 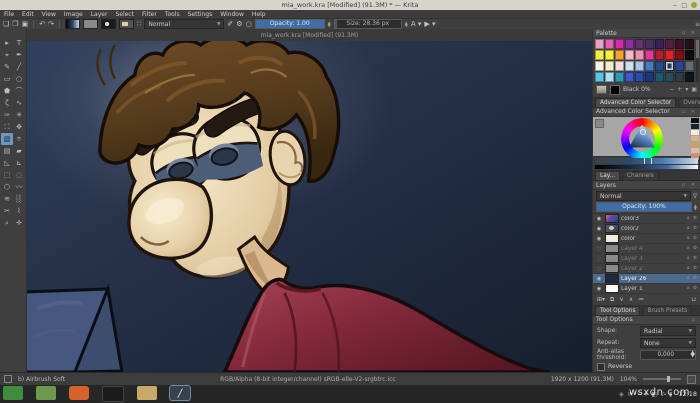 I want to click on new-document-icon: ❏, so click(x=6, y=24).